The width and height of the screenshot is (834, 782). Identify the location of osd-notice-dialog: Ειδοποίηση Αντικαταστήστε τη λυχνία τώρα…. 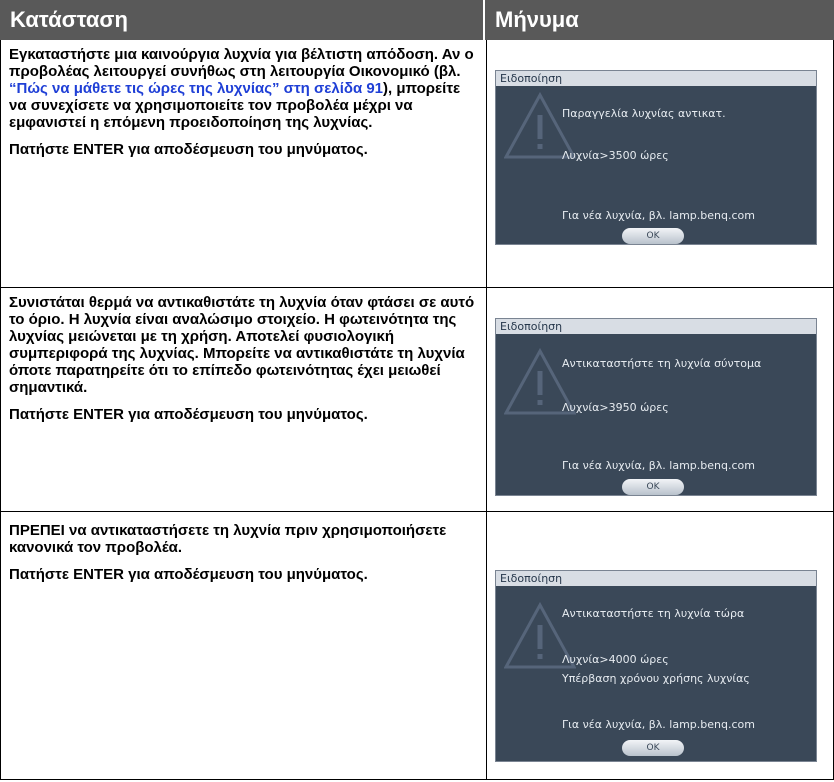
(656, 666).